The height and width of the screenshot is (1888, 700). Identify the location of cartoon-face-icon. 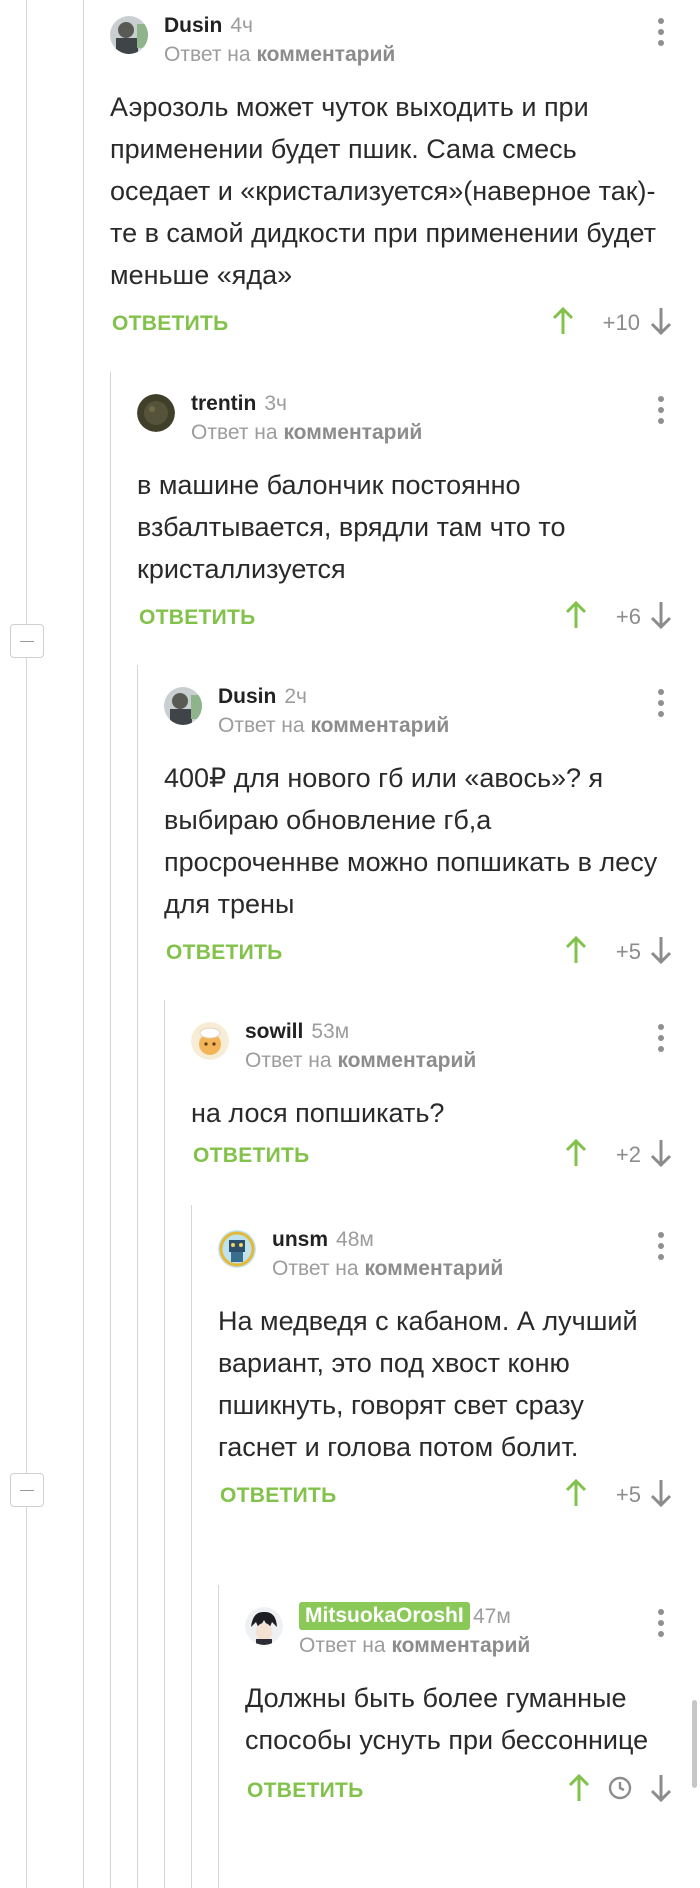
(210, 1041).